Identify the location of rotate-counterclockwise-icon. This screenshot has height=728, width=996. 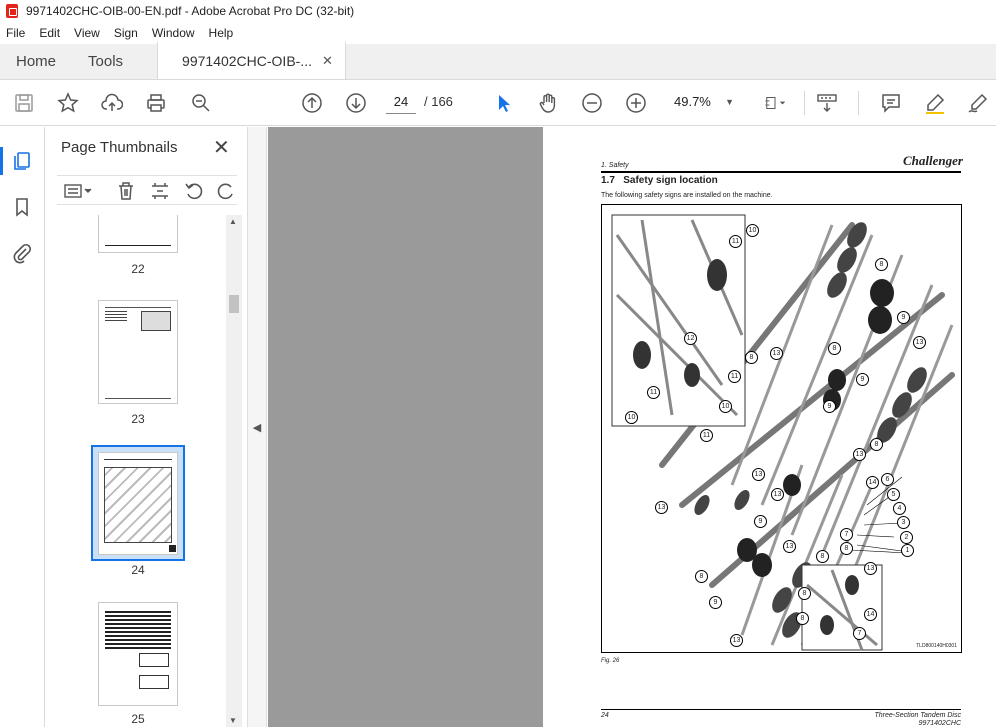
(194, 191).